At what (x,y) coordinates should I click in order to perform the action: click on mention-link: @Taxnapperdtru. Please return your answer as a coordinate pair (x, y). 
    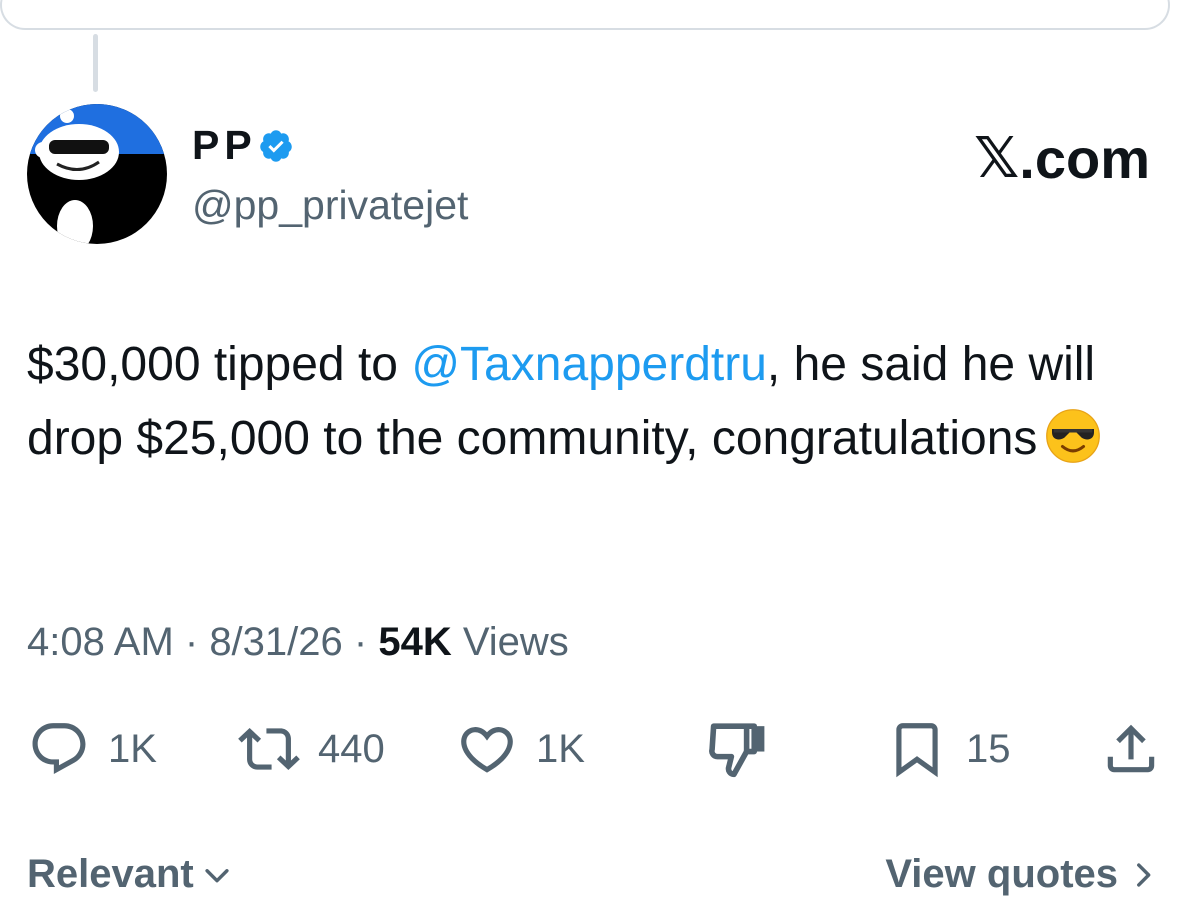
    Looking at the image, I should click on (589, 364).